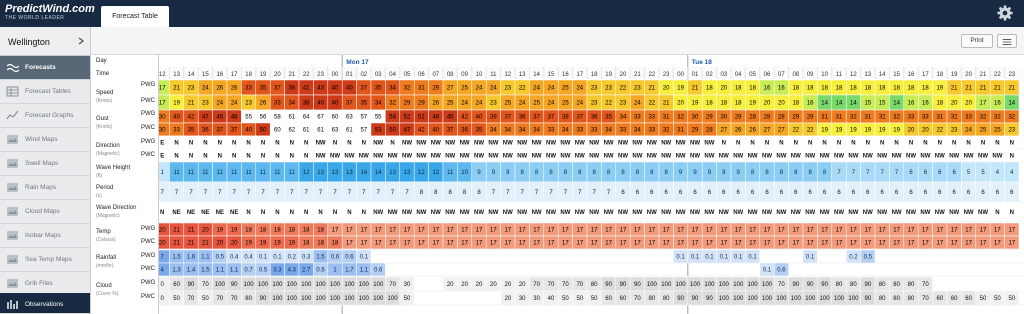 The width and height of the screenshot is (1024, 314). Describe the element at coordinates (176, 104) in the screenshot. I see `speed-pwc-value: 19` at that location.